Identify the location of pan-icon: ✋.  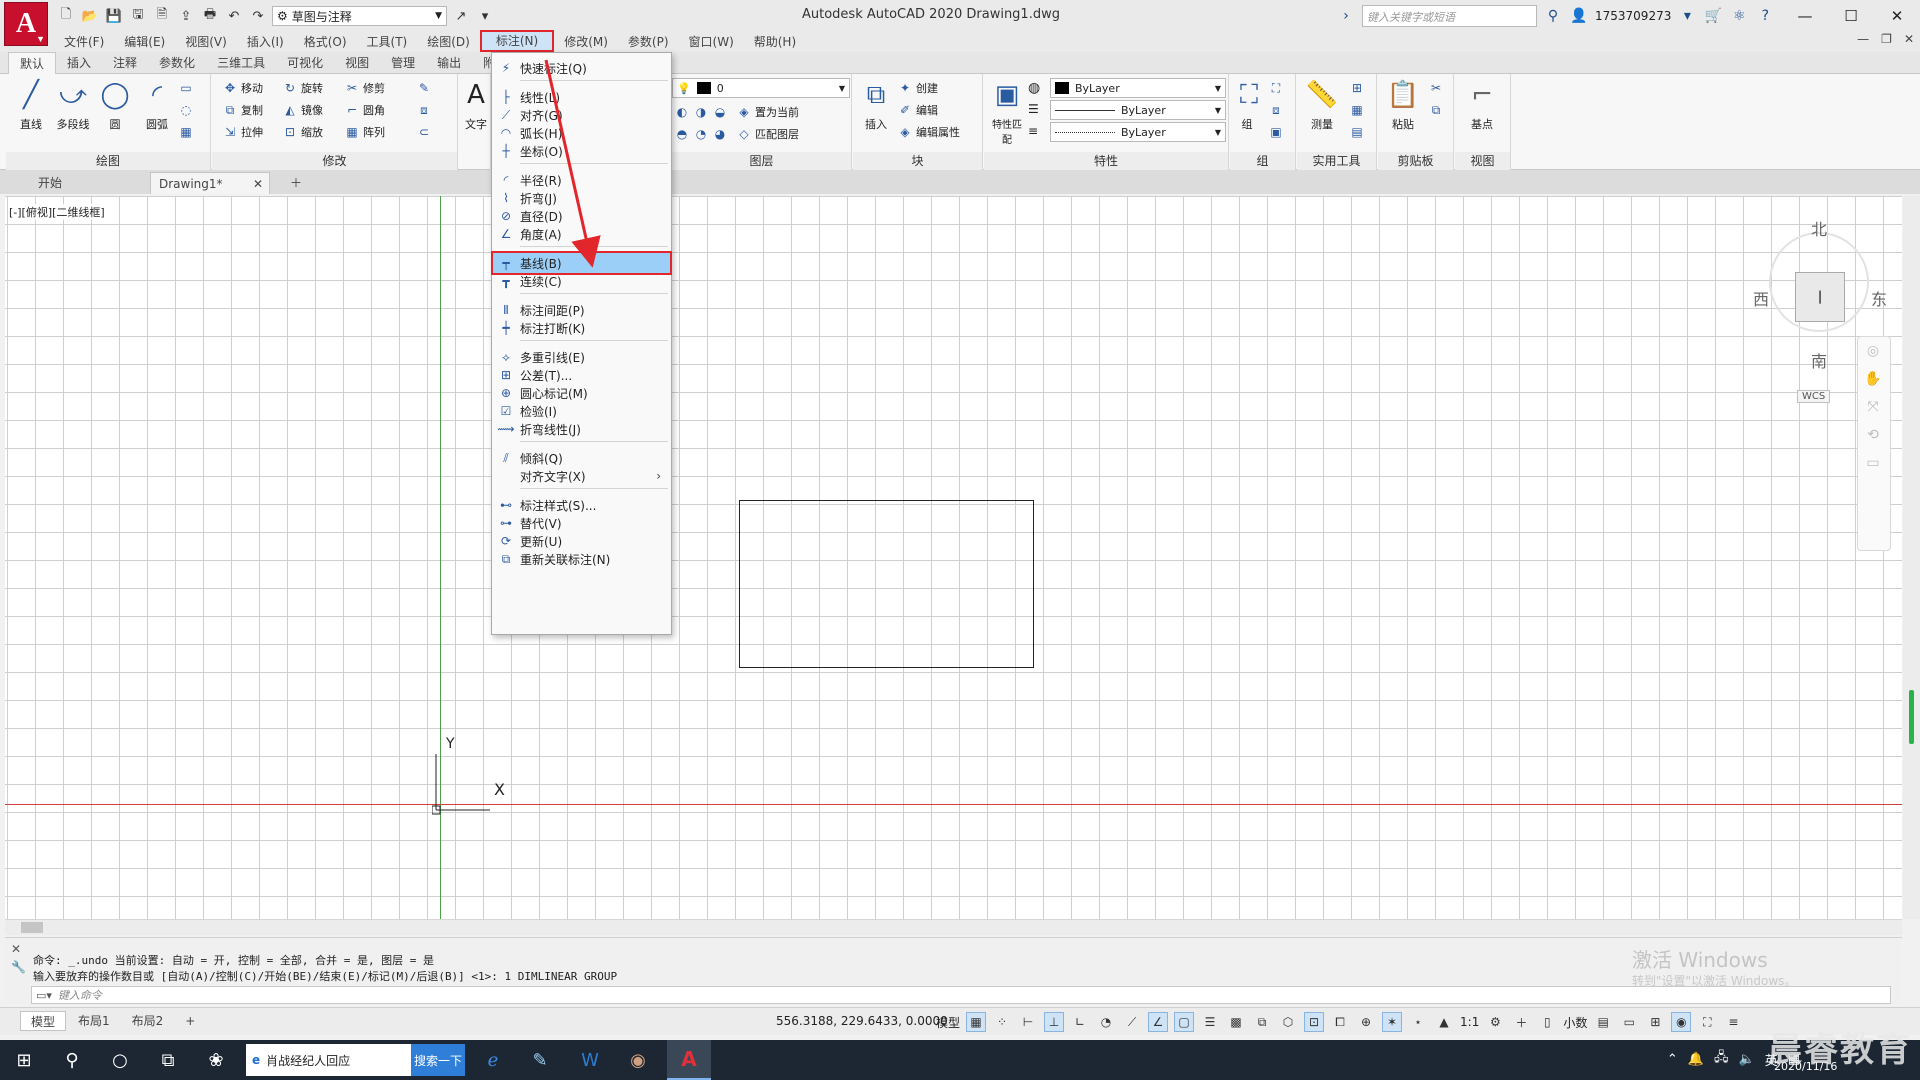
(1873, 379).